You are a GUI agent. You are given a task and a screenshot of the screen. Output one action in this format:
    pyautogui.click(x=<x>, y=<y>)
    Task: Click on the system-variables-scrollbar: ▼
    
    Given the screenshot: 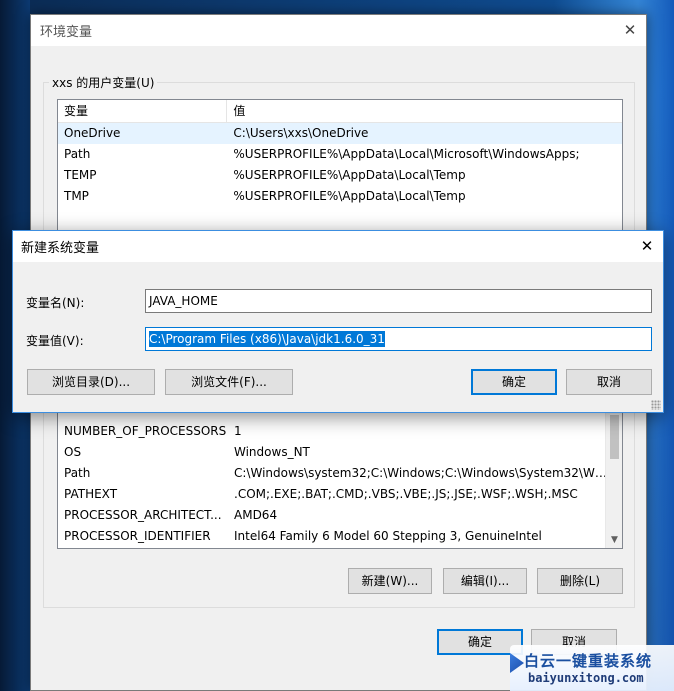 What is the action you would take?
    pyautogui.click(x=613, y=479)
    